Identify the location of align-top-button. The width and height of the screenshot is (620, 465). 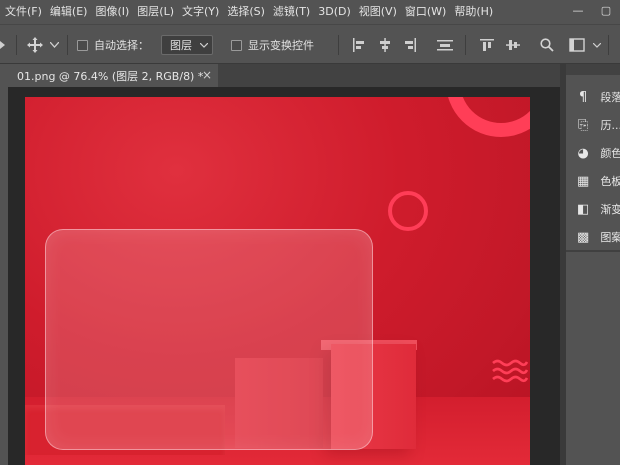
(487, 45).